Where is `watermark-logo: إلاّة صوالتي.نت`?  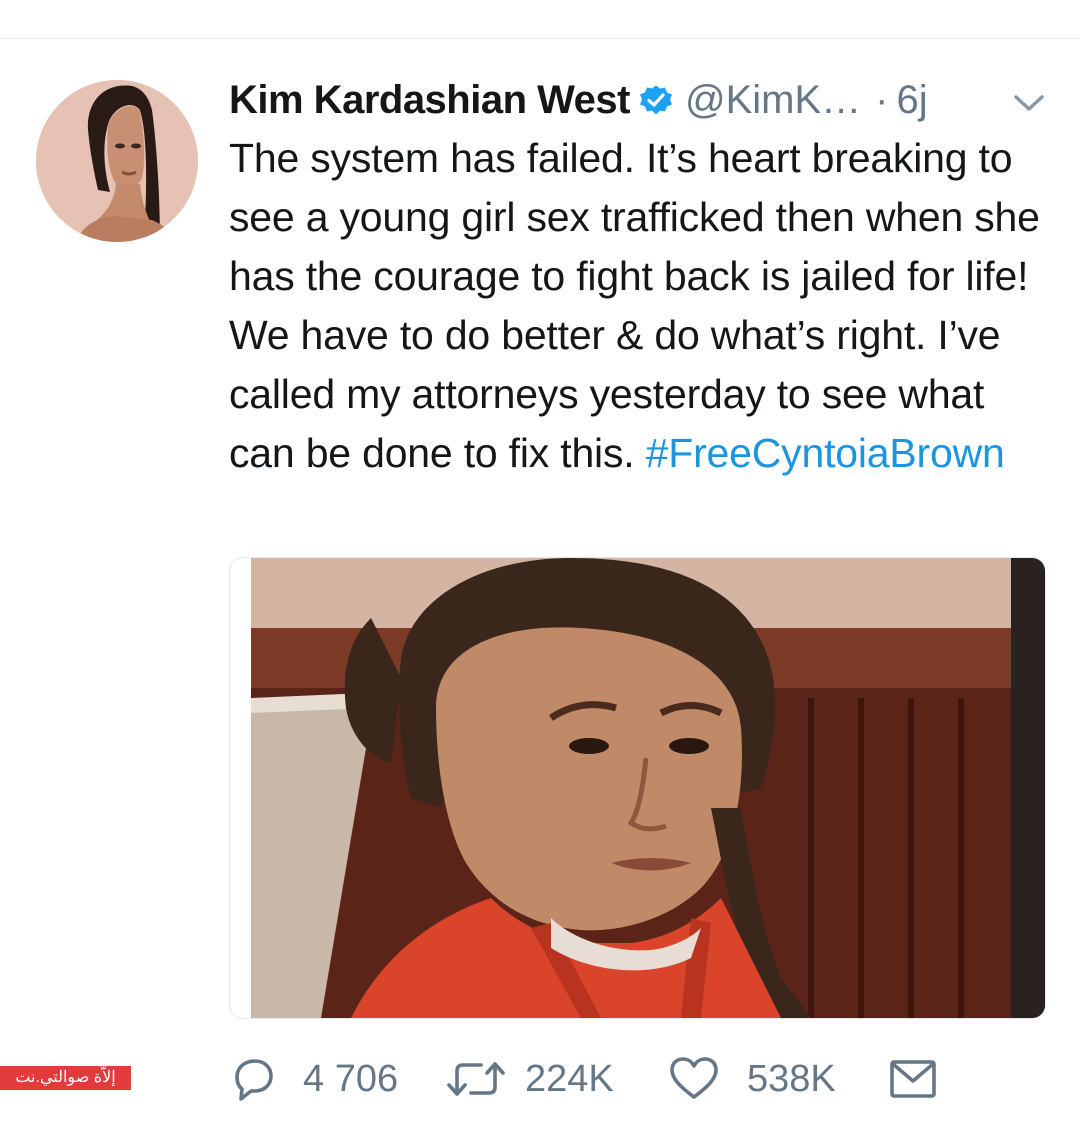
watermark-logo: إلاّة صوالتي.نت is located at coordinates (65, 1078).